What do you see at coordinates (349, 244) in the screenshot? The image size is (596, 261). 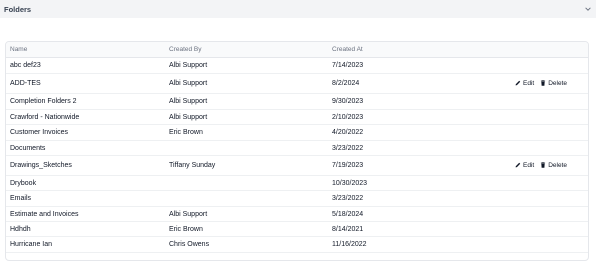 I see `created-at: 11/16/2022` at bounding box center [349, 244].